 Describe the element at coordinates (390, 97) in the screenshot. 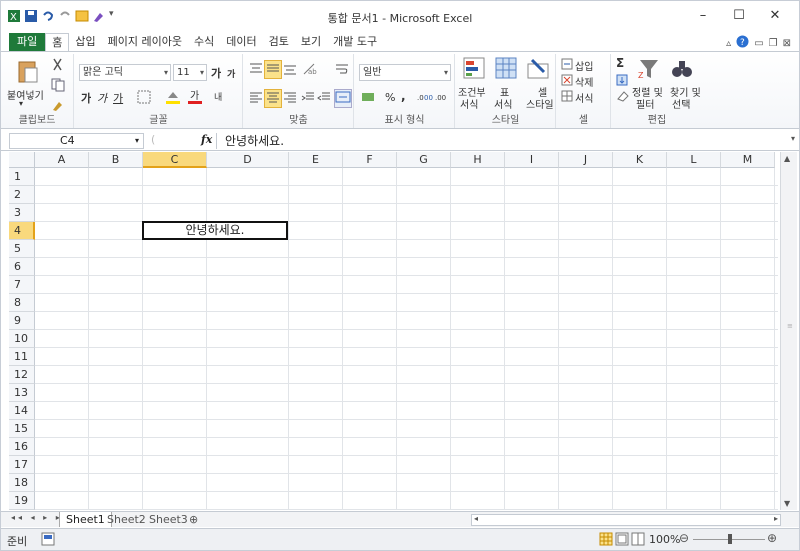

I see `percent-style-button: %` at that location.